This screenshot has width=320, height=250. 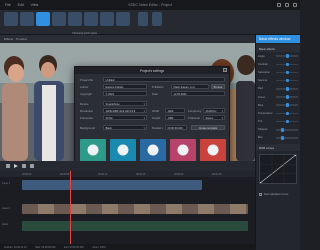 What do you see at coordinates (208, 127) in the screenshot?
I see `create-template-button: Create template` at bounding box center [208, 127].